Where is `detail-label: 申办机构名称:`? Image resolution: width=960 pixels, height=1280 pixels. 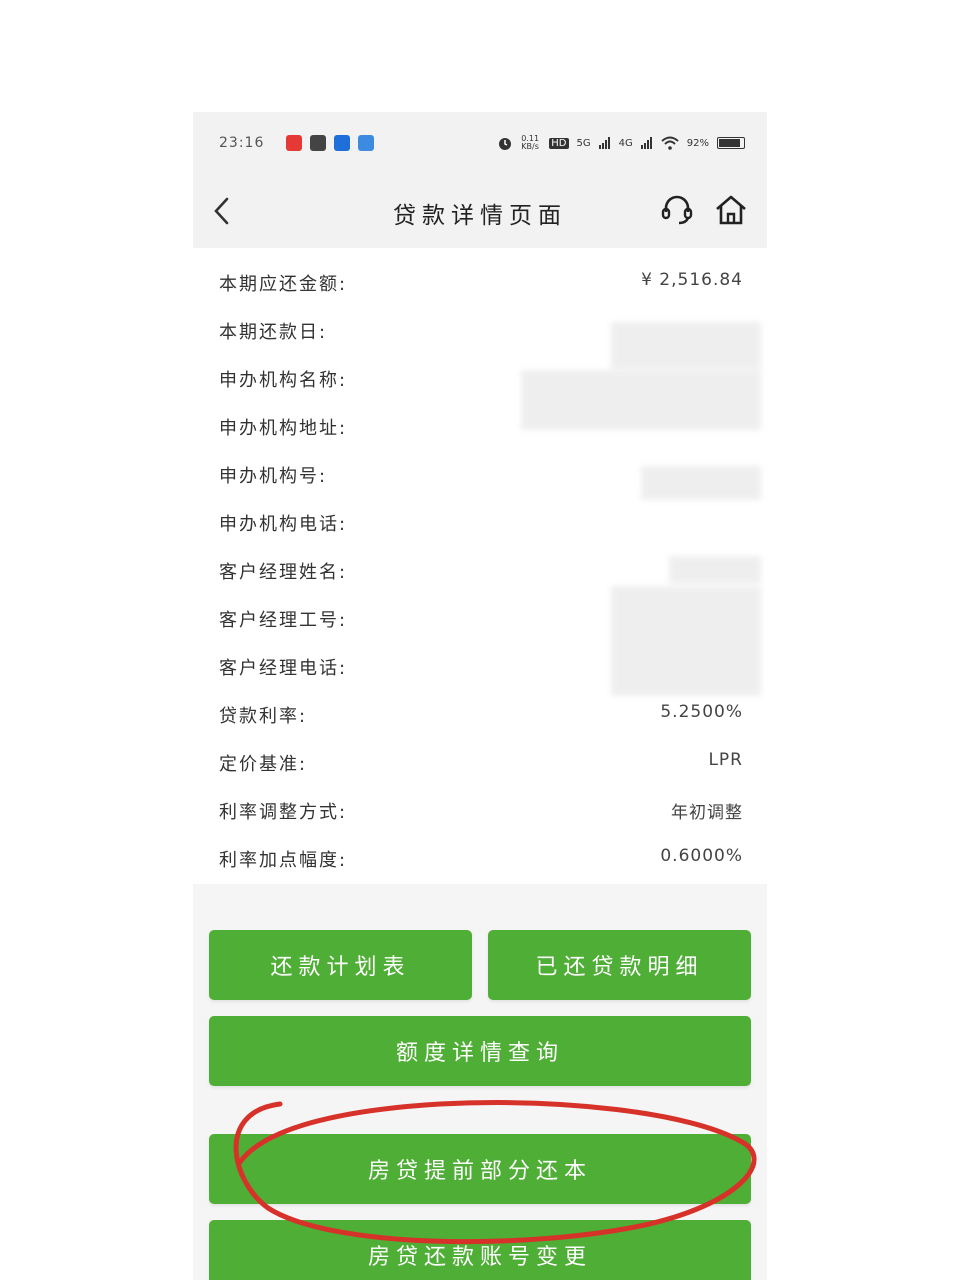
detail-label: 申办机构名称: is located at coordinates (283, 380).